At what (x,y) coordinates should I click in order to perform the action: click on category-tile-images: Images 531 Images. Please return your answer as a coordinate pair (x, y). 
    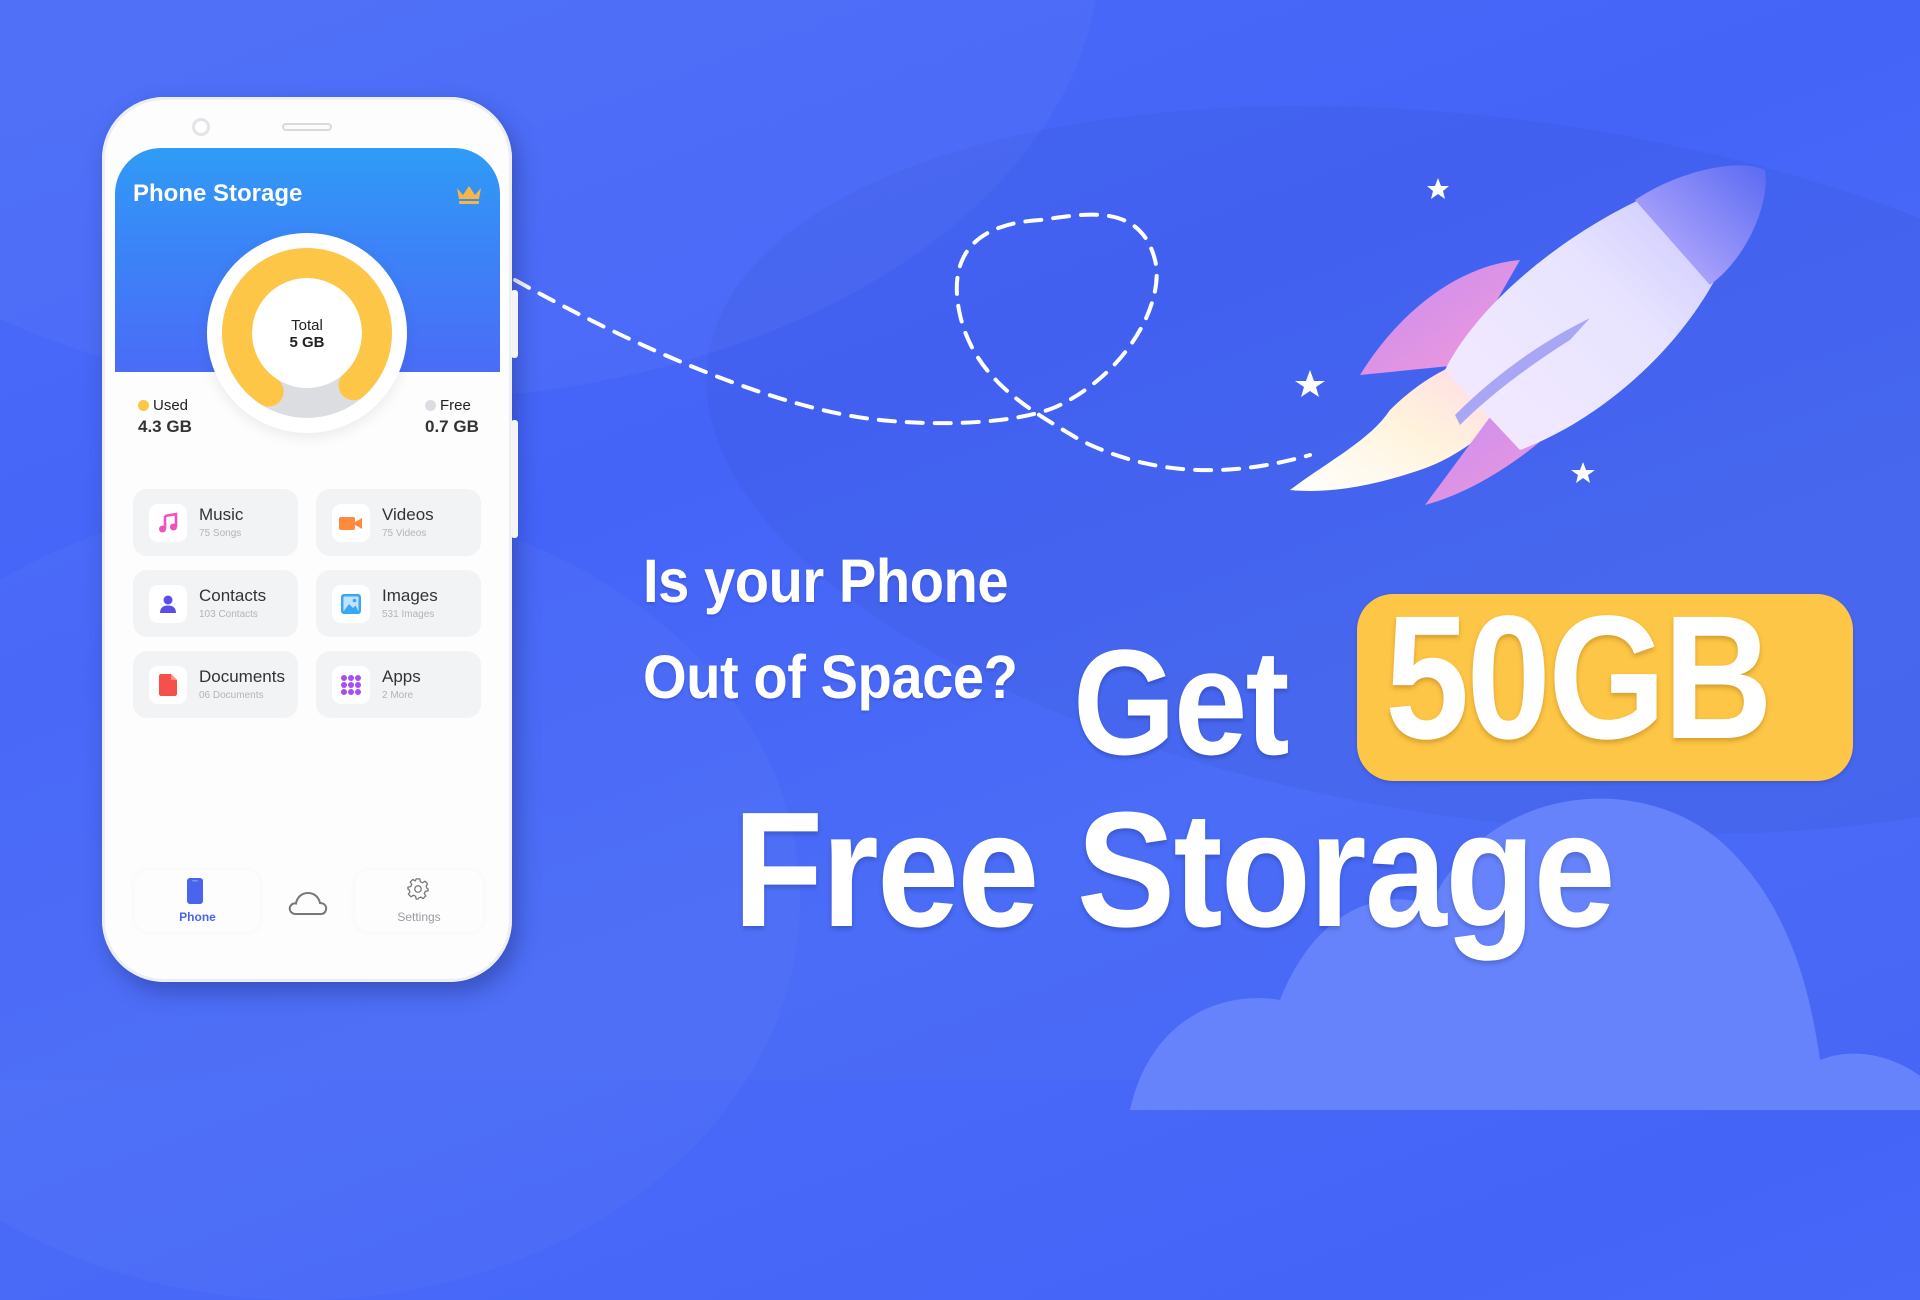
    Looking at the image, I should click on (398, 603).